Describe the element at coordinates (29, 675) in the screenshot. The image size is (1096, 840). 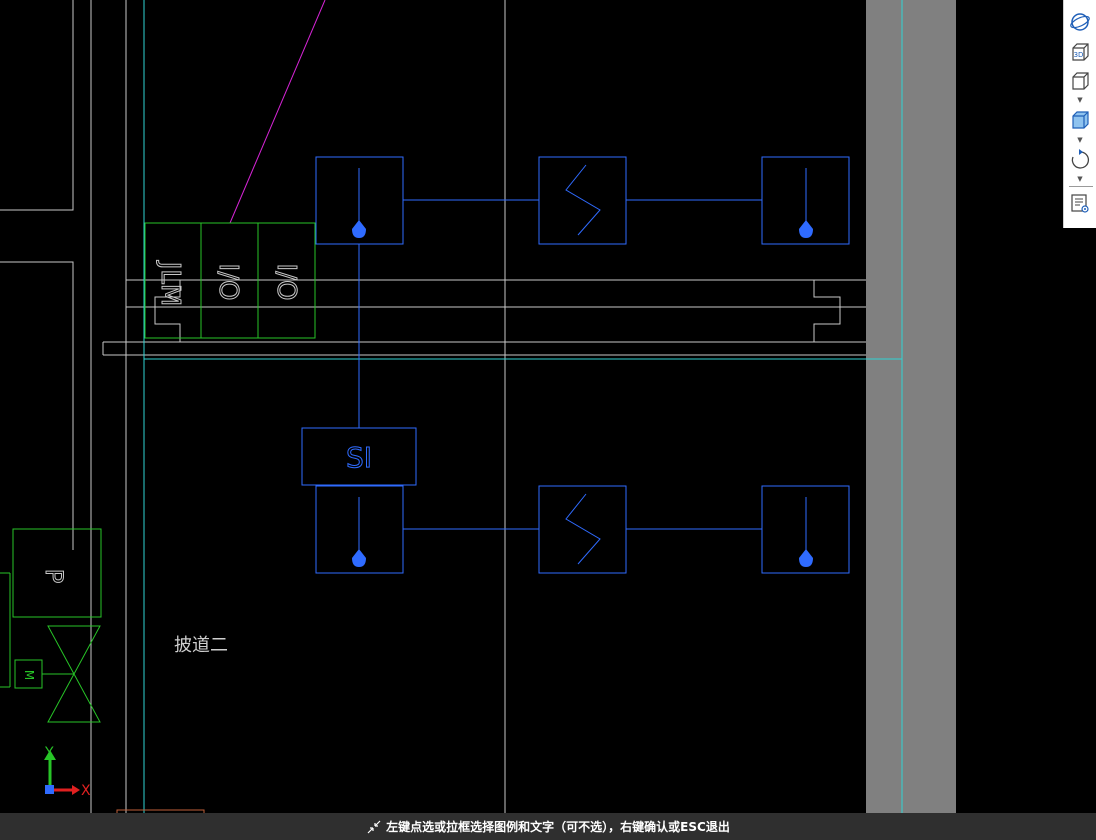
I see `m-label: M` at that location.